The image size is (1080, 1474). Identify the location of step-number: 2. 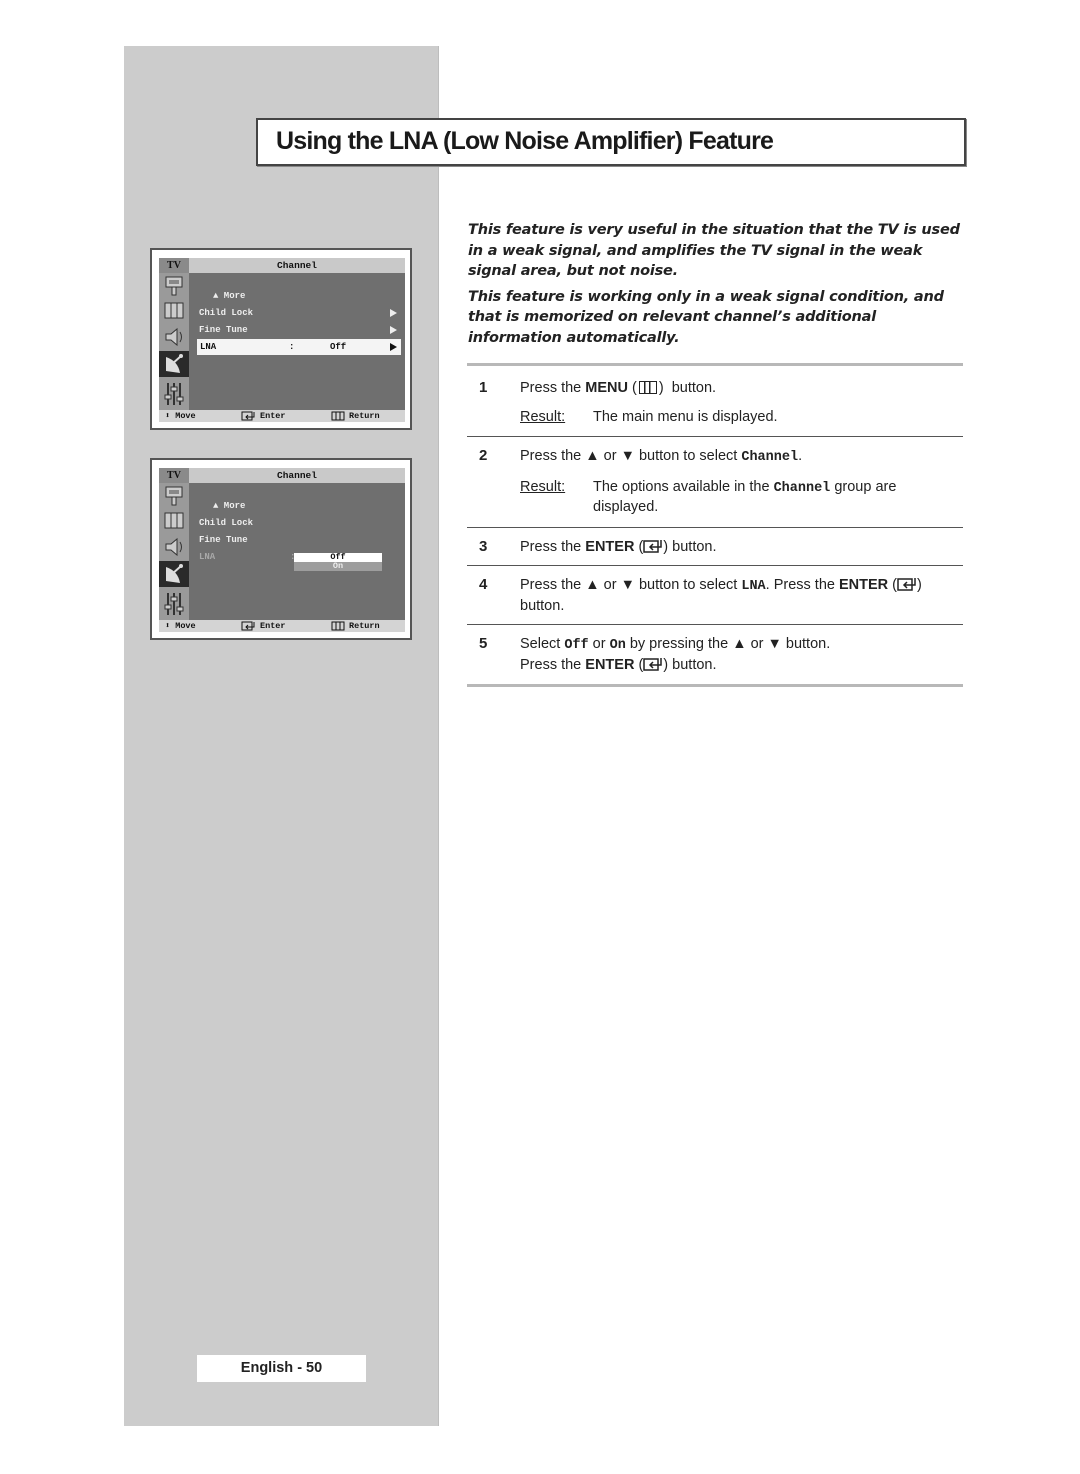
(483, 455).